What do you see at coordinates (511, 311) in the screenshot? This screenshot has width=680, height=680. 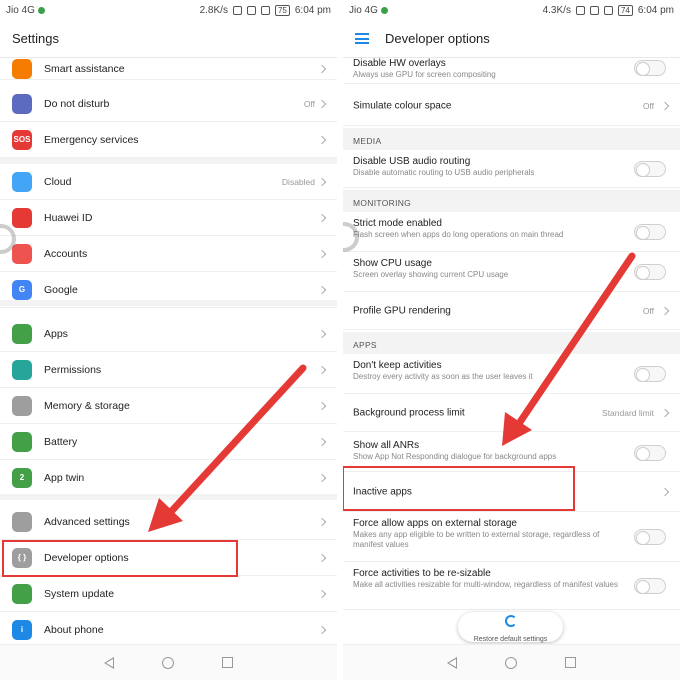 I see `dev-option-profile-gpu-rendering: Profile GPU rendering Off` at bounding box center [511, 311].